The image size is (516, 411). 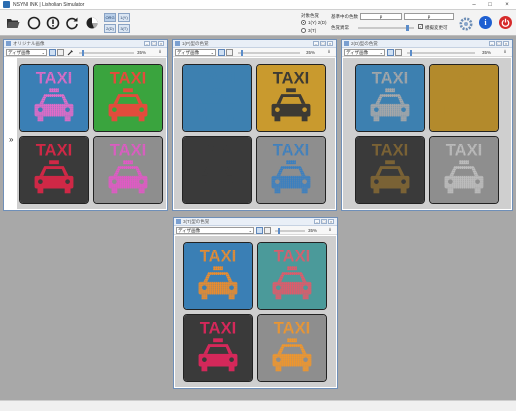 What do you see at coordinates (485, 22) in the screenshot?
I see `info-icon: i` at bounding box center [485, 22].